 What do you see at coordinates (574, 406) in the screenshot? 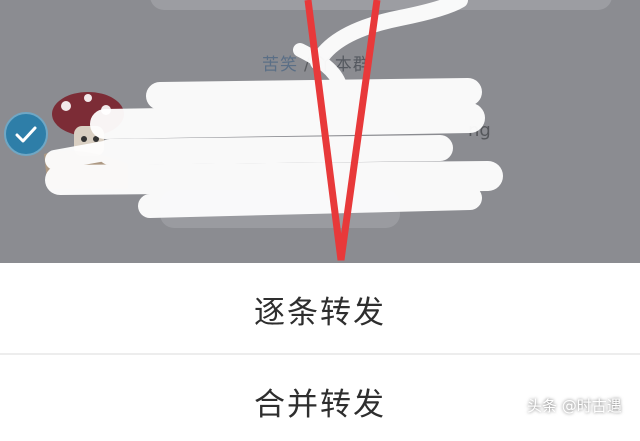
I see `watermark: 头条 @时古遇` at bounding box center [574, 406].